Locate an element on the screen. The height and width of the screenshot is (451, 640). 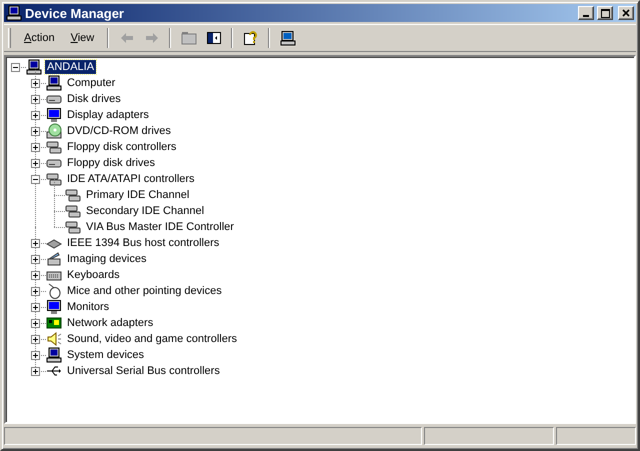
scanner-icon is located at coordinates (54, 259).